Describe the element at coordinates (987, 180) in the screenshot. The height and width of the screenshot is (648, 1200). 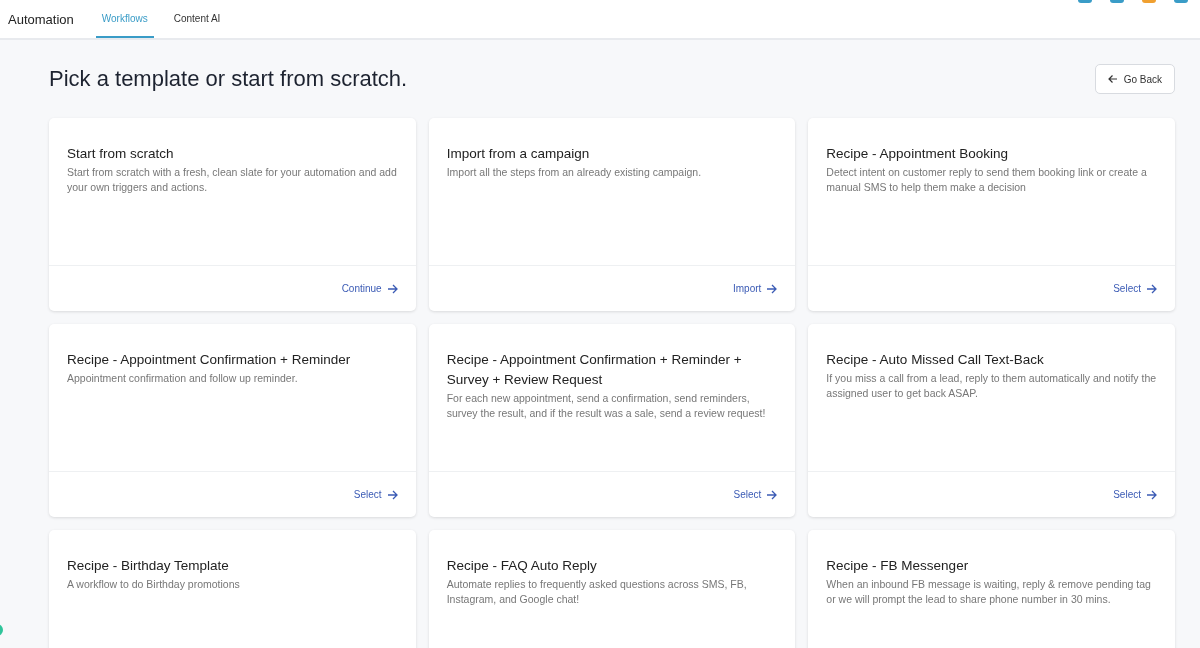
I see `template-description: Detect intent on customer reply to send them booking link or create a manual SMS to help them make a decision` at that location.